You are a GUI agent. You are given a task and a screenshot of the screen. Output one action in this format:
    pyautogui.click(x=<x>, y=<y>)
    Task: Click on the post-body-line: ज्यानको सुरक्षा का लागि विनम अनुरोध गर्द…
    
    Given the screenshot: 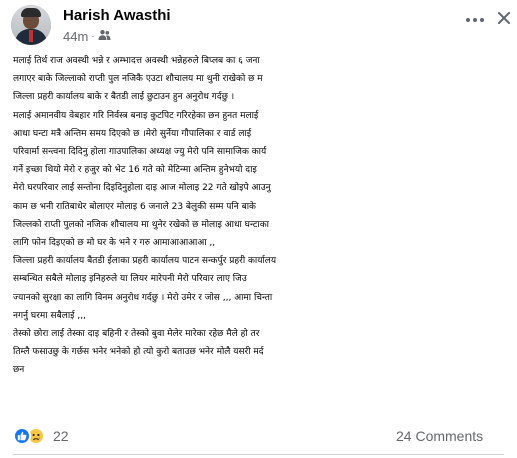 What is the action you would take?
    pyautogui.click(x=143, y=297)
    